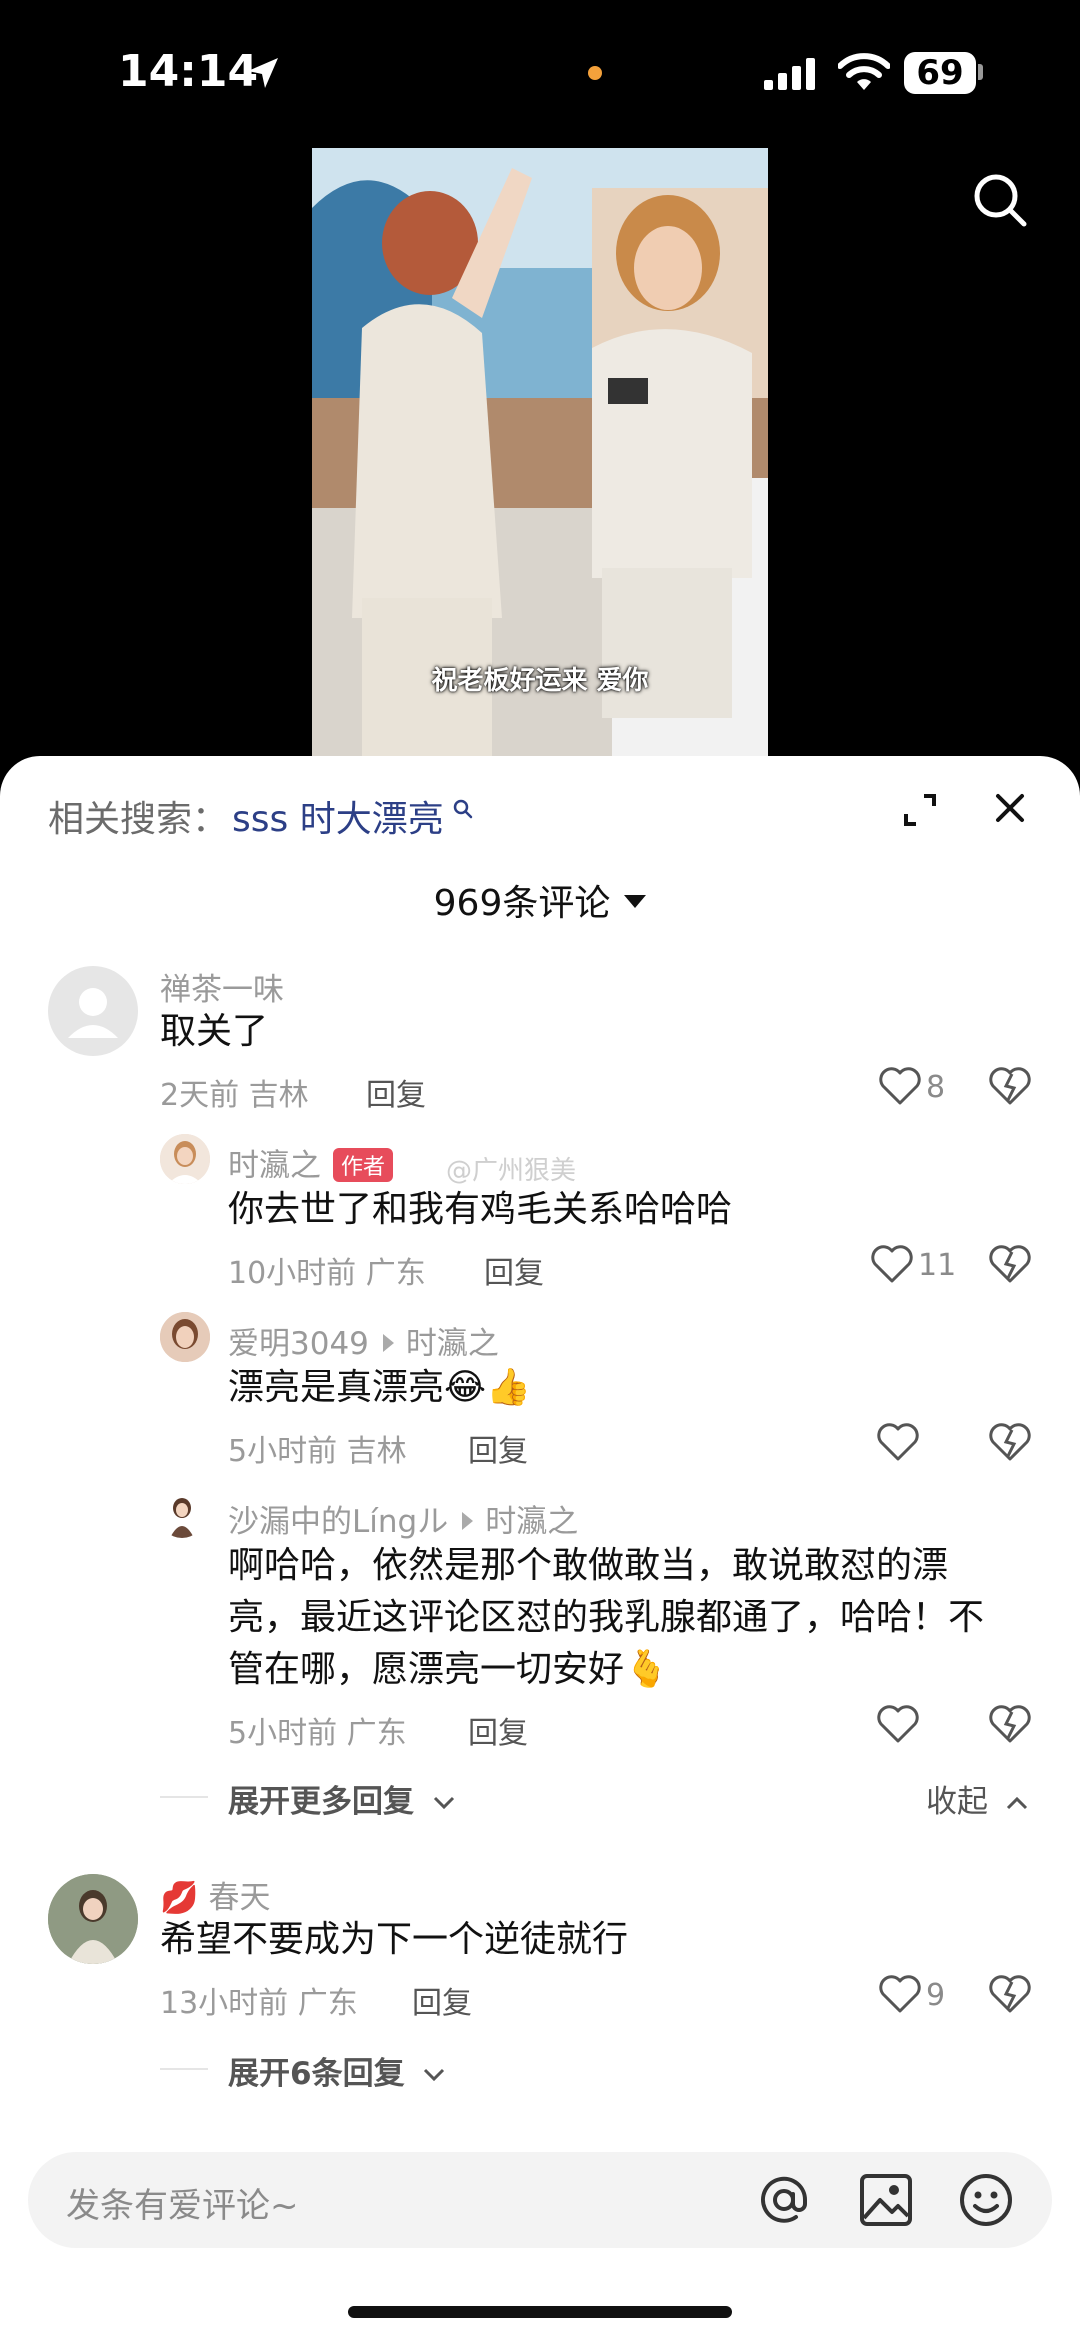  Describe the element at coordinates (222, 986) in the screenshot. I see `comment-username: 禅茶一味` at that location.